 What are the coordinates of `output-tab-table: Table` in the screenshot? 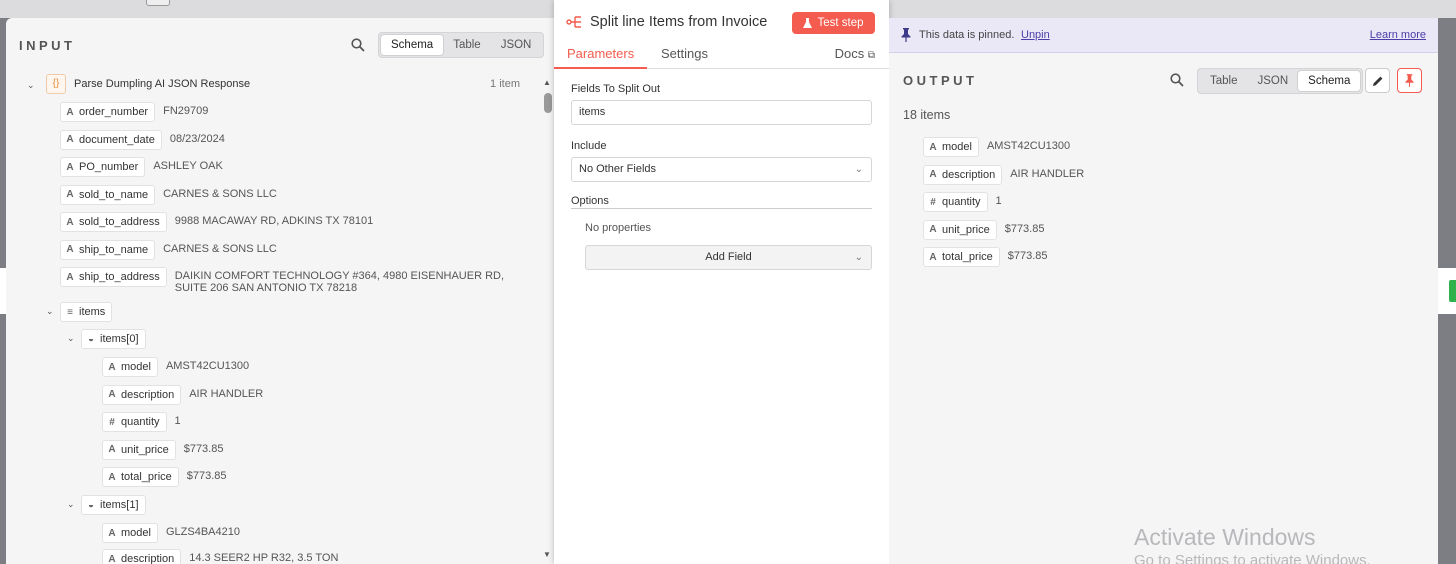 It's located at (1224, 81).